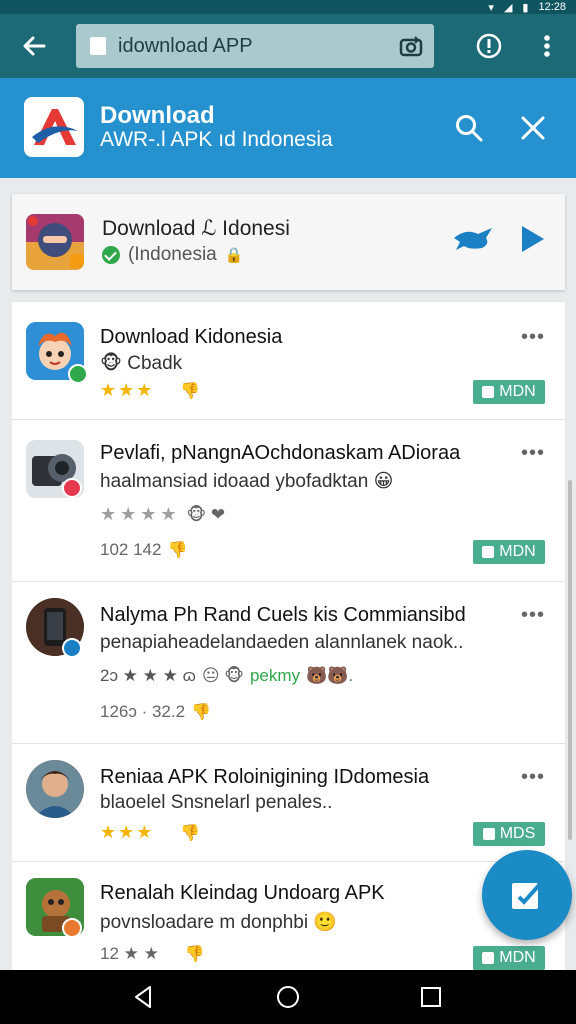 This screenshot has width=576, height=1024. Describe the element at coordinates (547, 46) in the screenshot. I see `overflow-menu-icon` at that location.